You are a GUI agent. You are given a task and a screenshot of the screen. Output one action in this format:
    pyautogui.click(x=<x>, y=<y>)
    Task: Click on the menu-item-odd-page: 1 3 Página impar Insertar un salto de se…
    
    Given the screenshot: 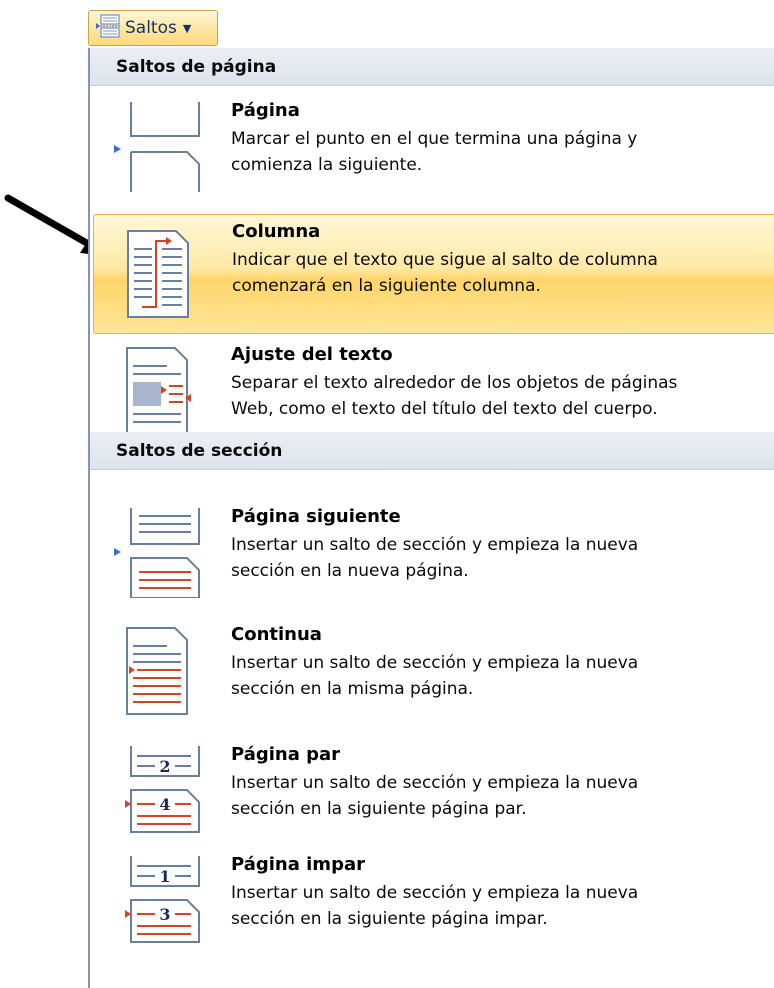 What is the action you would take?
    pyautogui.click(x=433, y=903)
    